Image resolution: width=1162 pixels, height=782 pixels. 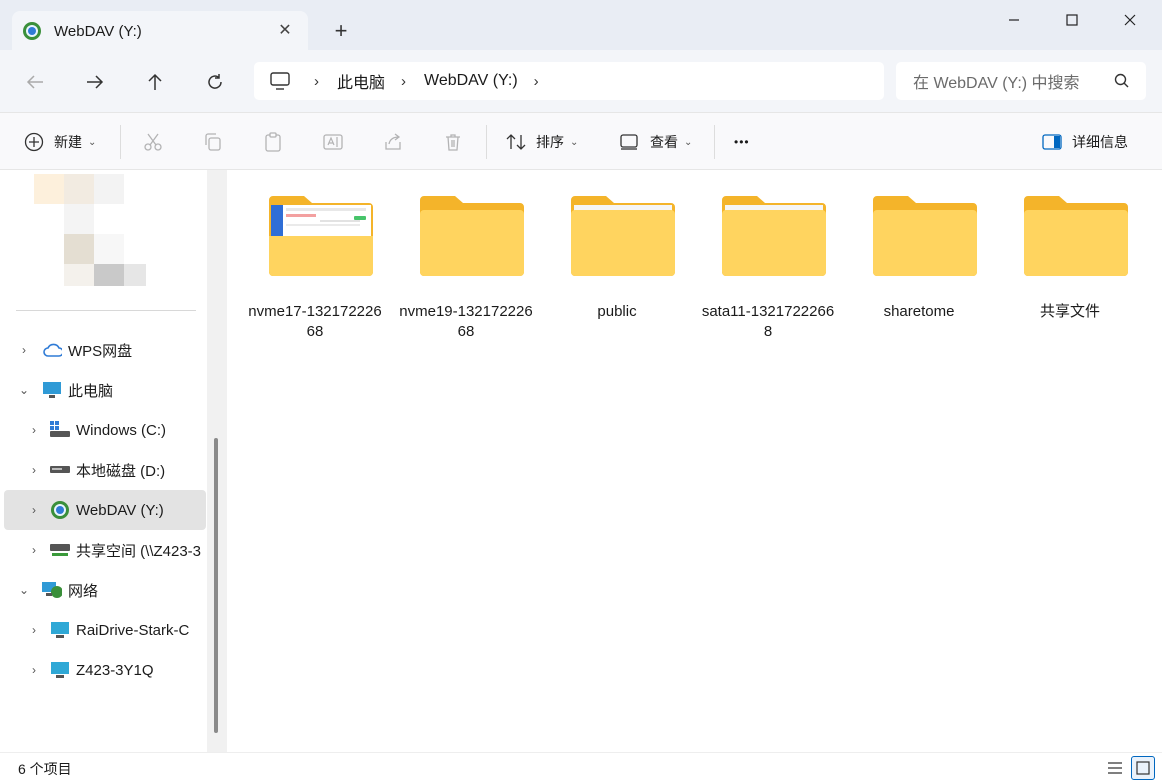 What do you see at coordinates (45, 769) in the screenshot?
I see `item-count: 6 个项目` at bounding box center [45, 769].